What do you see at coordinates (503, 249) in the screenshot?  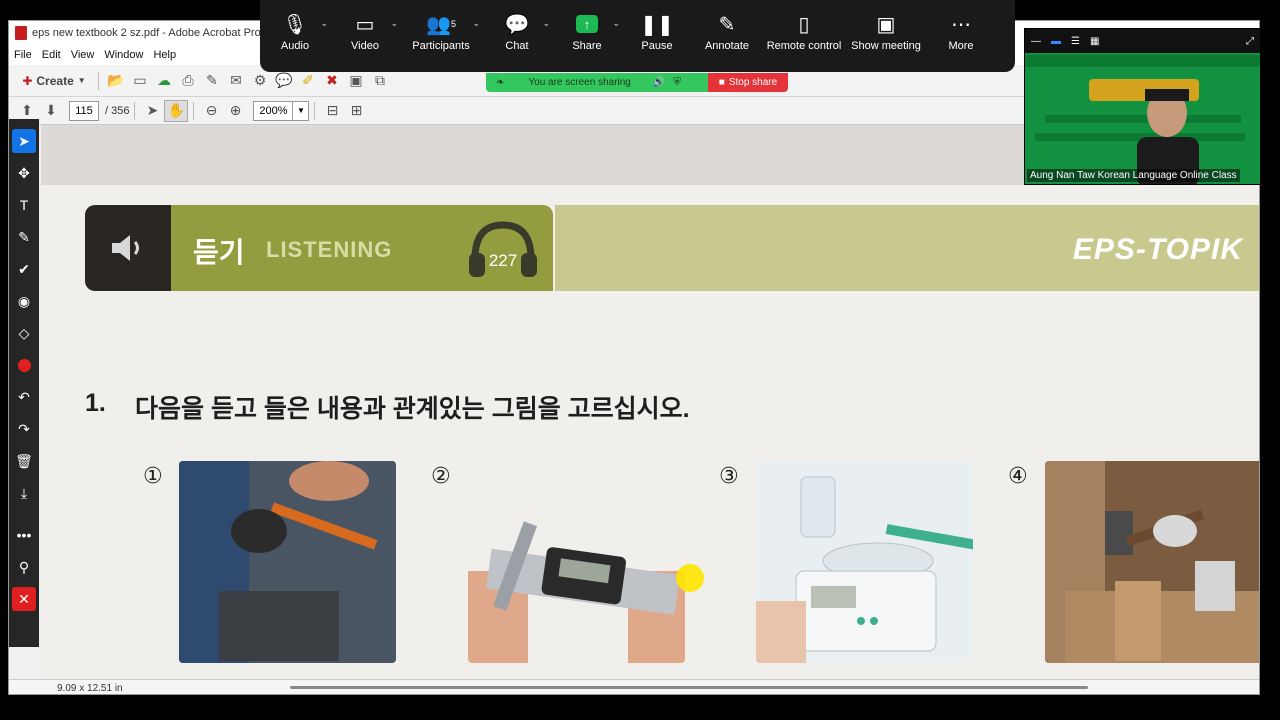 I see `headphone-icon` at bounding box center [503, 249].